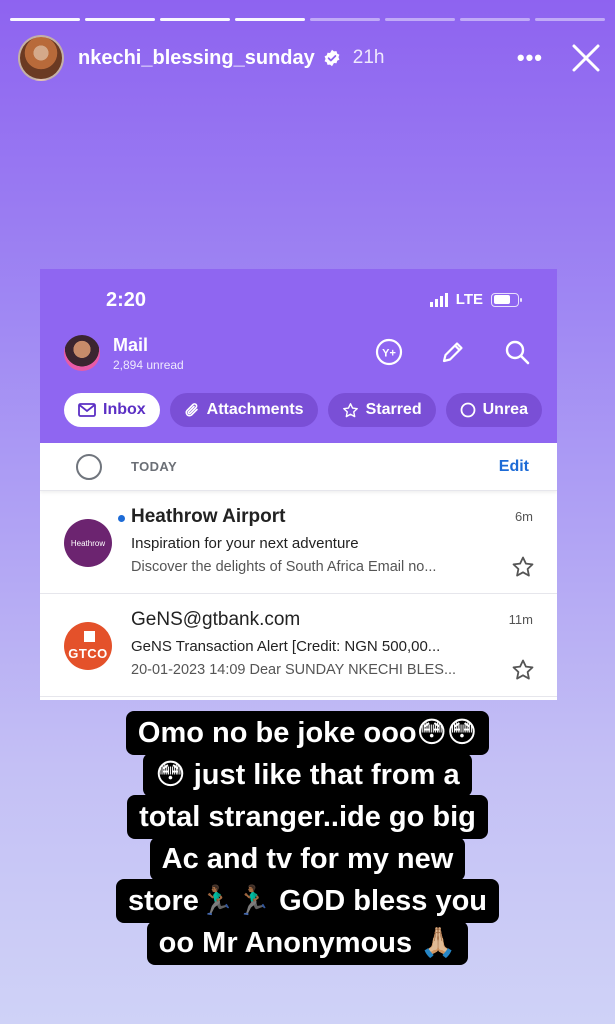  Describe the element at coordinates (41, 58) in the screenshot. I see `profile-avatar` at that location.